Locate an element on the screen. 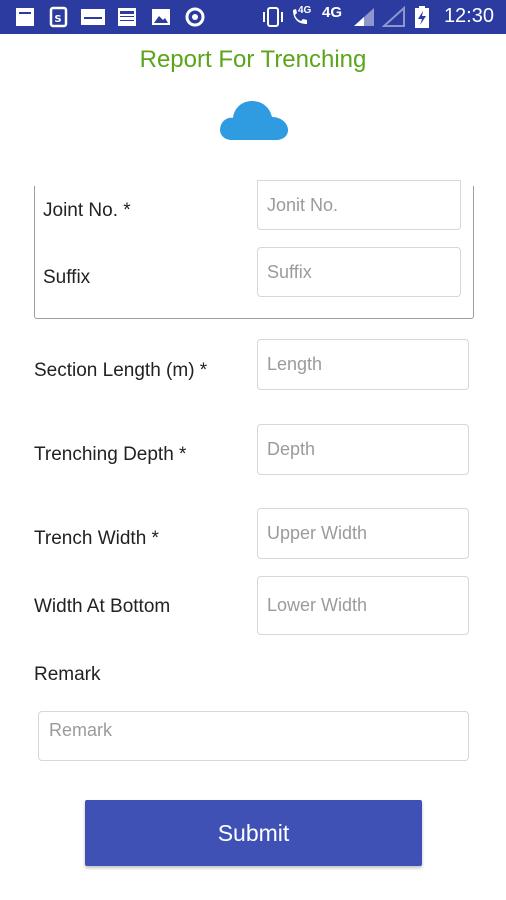 The image size is (506, 900). battery-charging-icon is located at coordinates (422, 17).